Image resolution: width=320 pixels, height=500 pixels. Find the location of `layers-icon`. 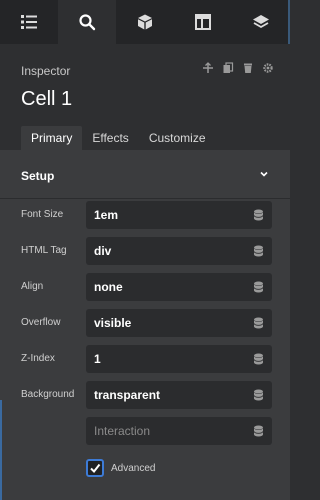

layers-icon is located at coordinates (261, 22).